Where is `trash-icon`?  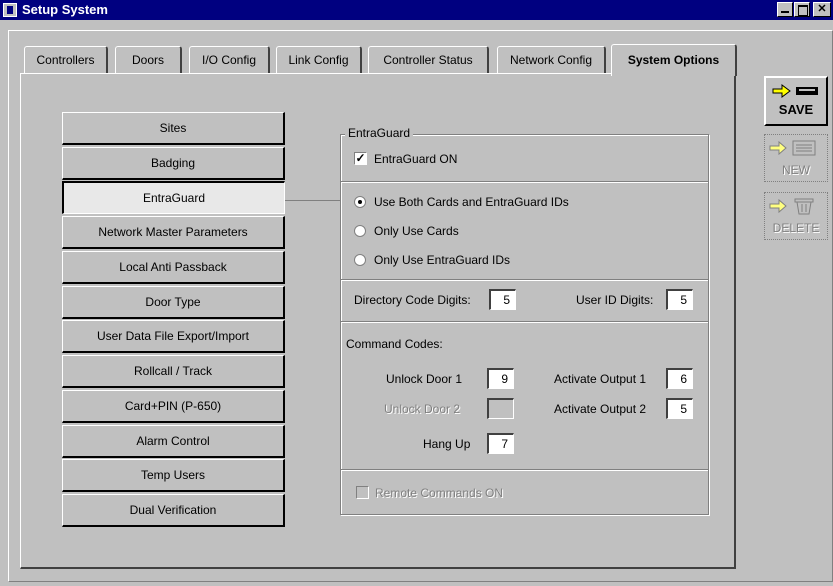
trash-icon is located at coordinates (791, 206).